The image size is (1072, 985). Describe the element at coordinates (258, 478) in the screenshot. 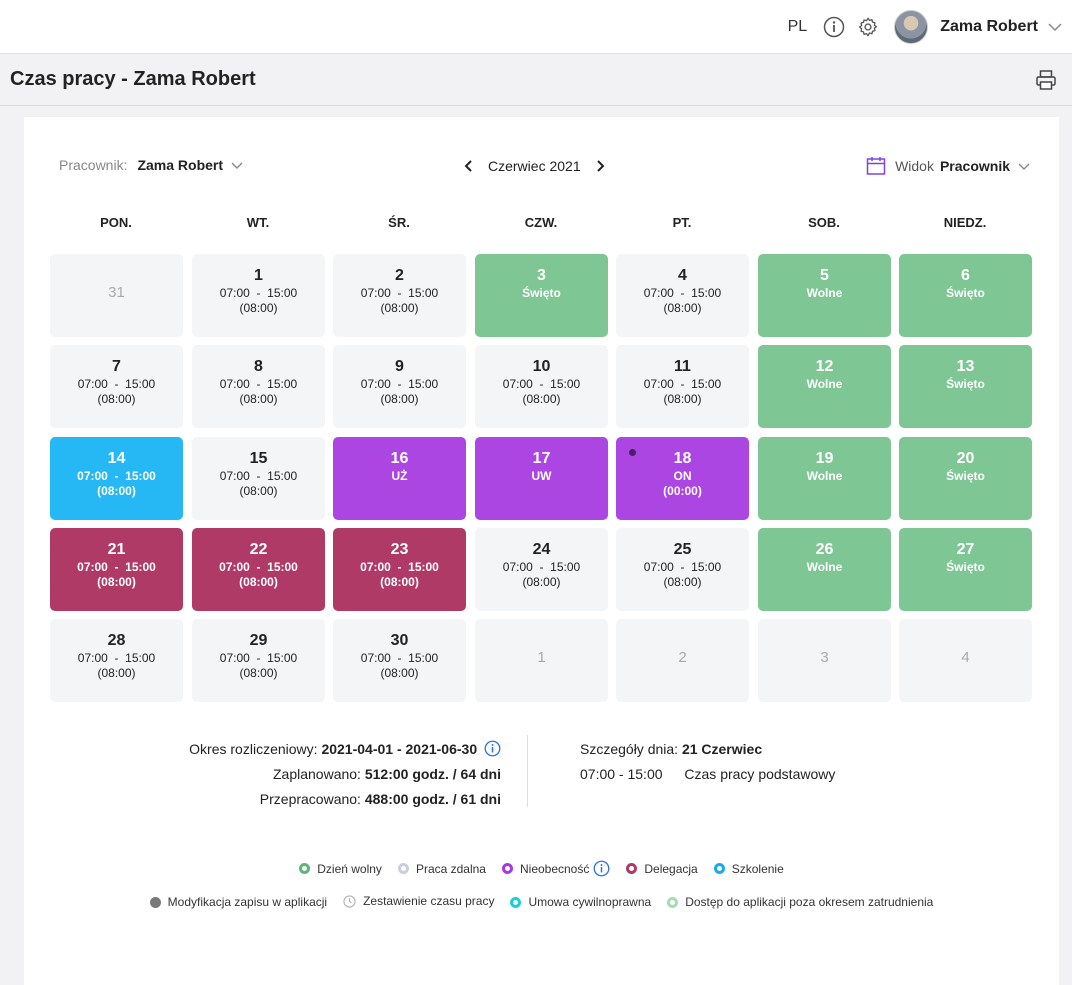

I see `calendar-day: 15 07:00 - 15:00 (08:00)` at that location.